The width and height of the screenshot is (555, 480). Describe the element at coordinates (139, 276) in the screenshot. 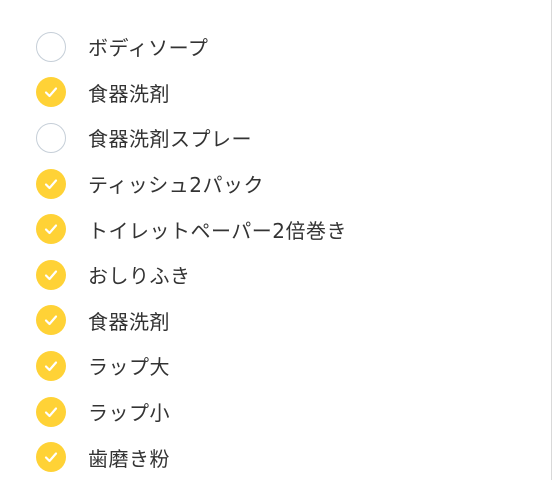

I see `item-label: おしりふき` at that location.